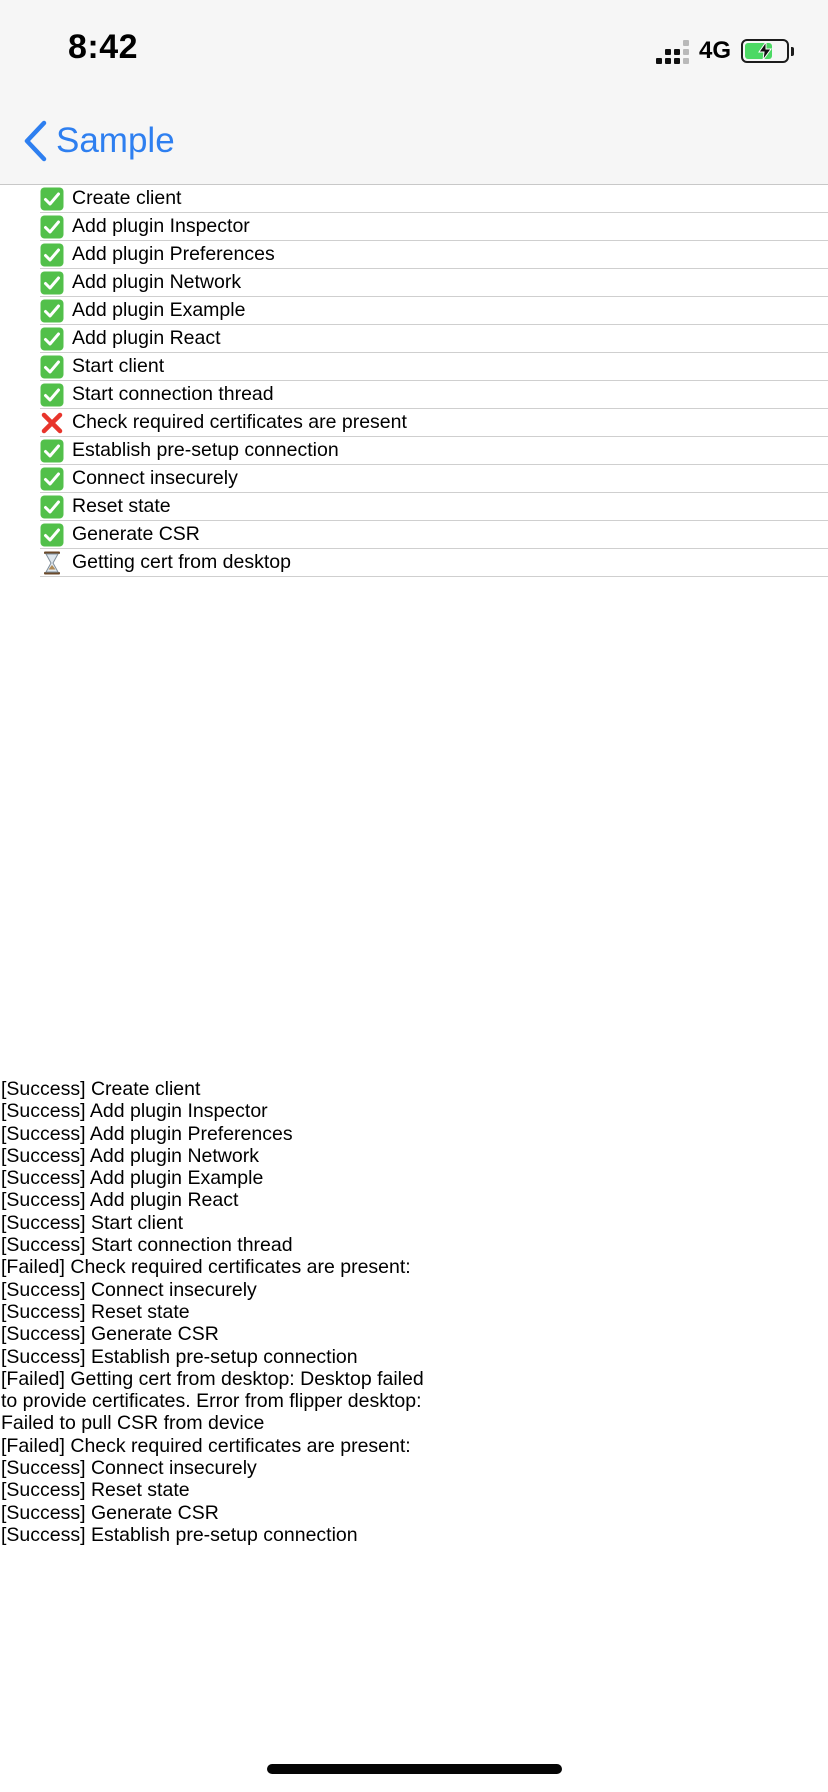 The image size is (828, 1792). I want to click on log-line: [Success] Start connection thread, so click(147, 1245).